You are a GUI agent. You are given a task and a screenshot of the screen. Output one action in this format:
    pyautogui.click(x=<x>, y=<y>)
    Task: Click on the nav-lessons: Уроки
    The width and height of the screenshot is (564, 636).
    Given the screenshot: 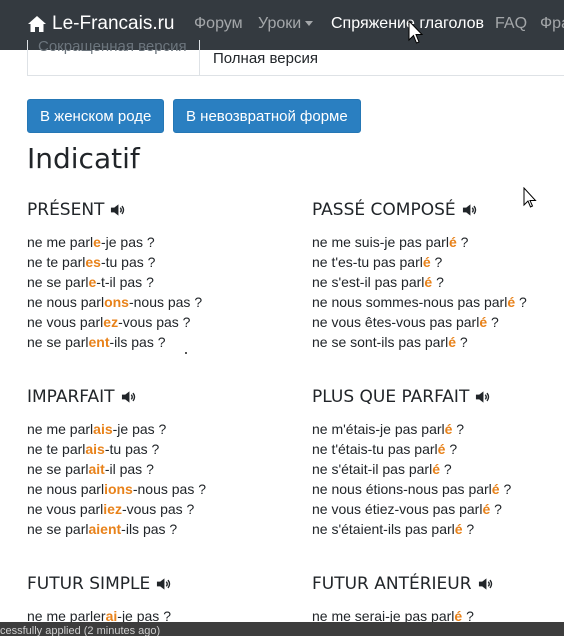 What is the action you would take?
    pyautogui.click(x=286, y=24)
    